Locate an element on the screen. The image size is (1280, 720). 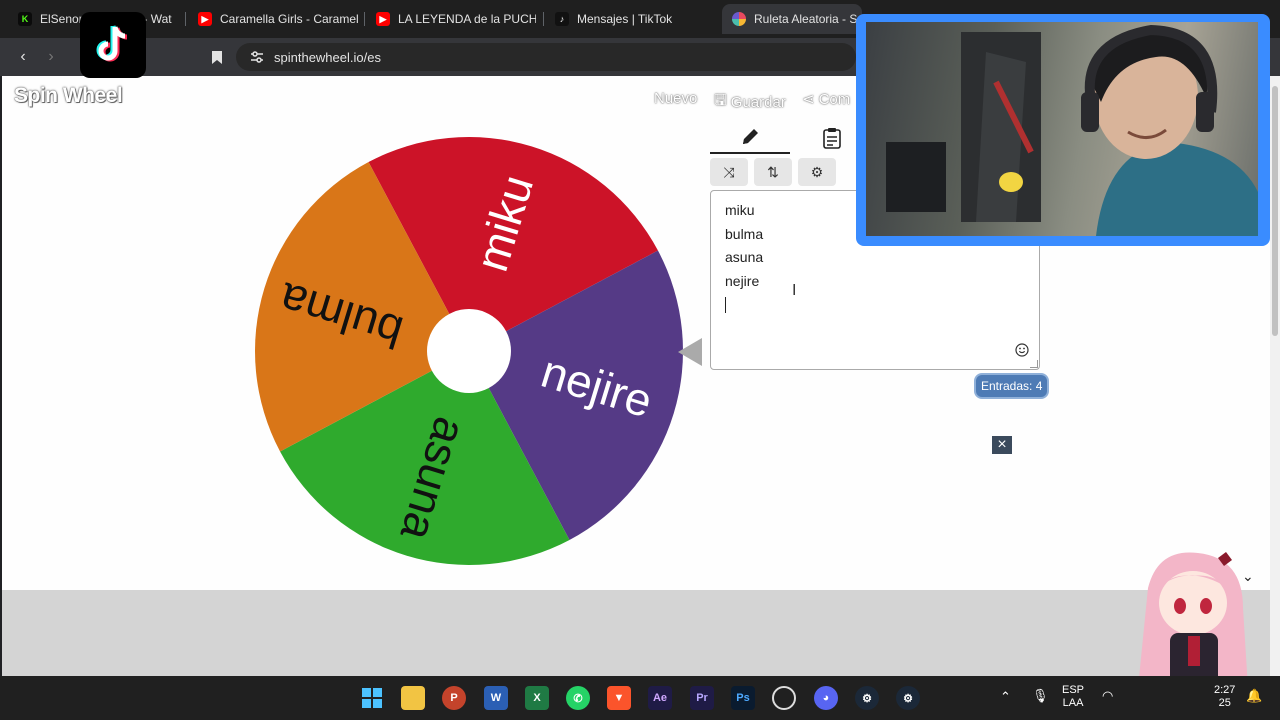
save-label: Guardar is located at coordinates (758, 102).